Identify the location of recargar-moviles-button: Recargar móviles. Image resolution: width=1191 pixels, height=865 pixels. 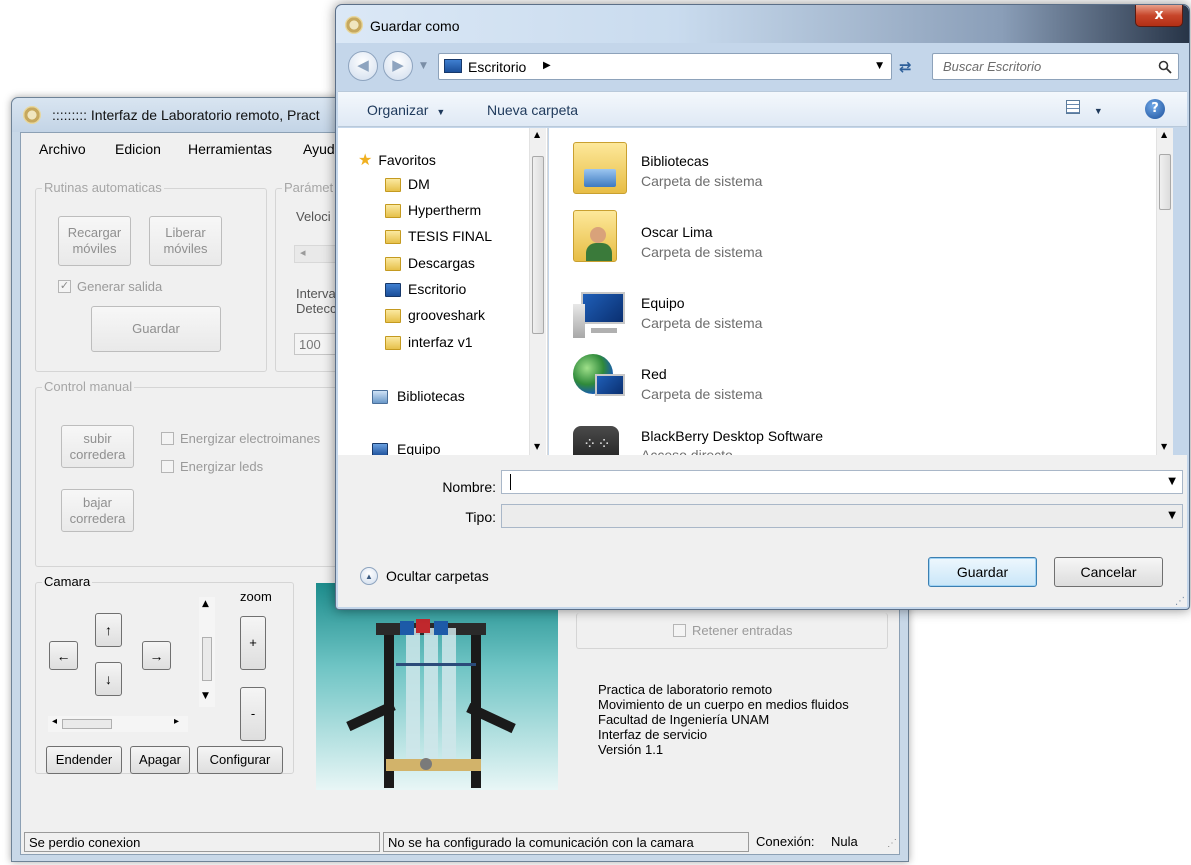
(94, 241).